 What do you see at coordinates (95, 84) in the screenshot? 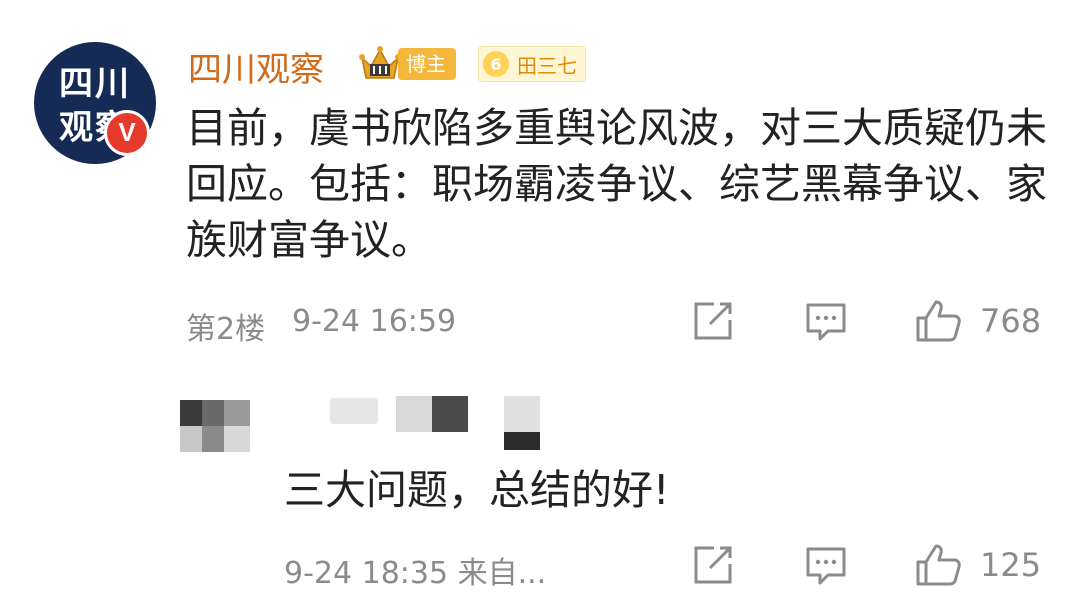
I see `avatar-text-line1: 四川` at bounding box center [95, 84].